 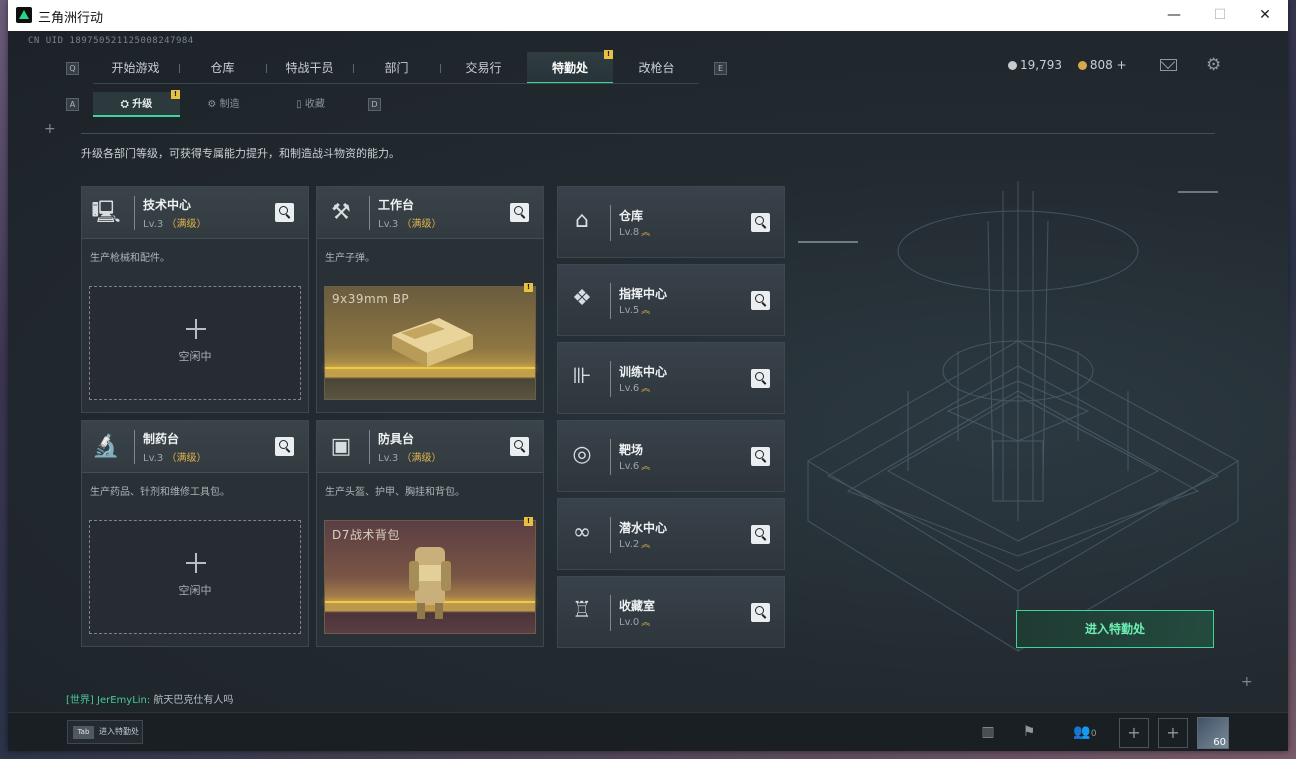 What do you see at coordinates (671, 612) in the screenshot?
I see `facility-card-collection-room: ♖ 收藏室 Lv.0 ︽` at bounding box center [671, 612].